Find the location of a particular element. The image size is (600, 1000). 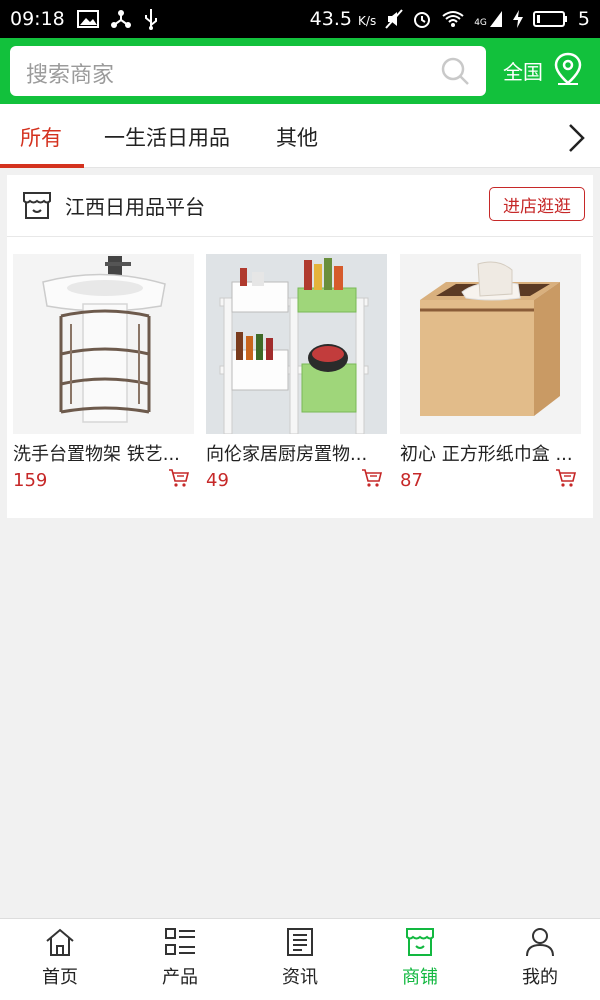

status-bar: 09:18 43.5 K/s 4G 5 is located at coordinates (300, 19).